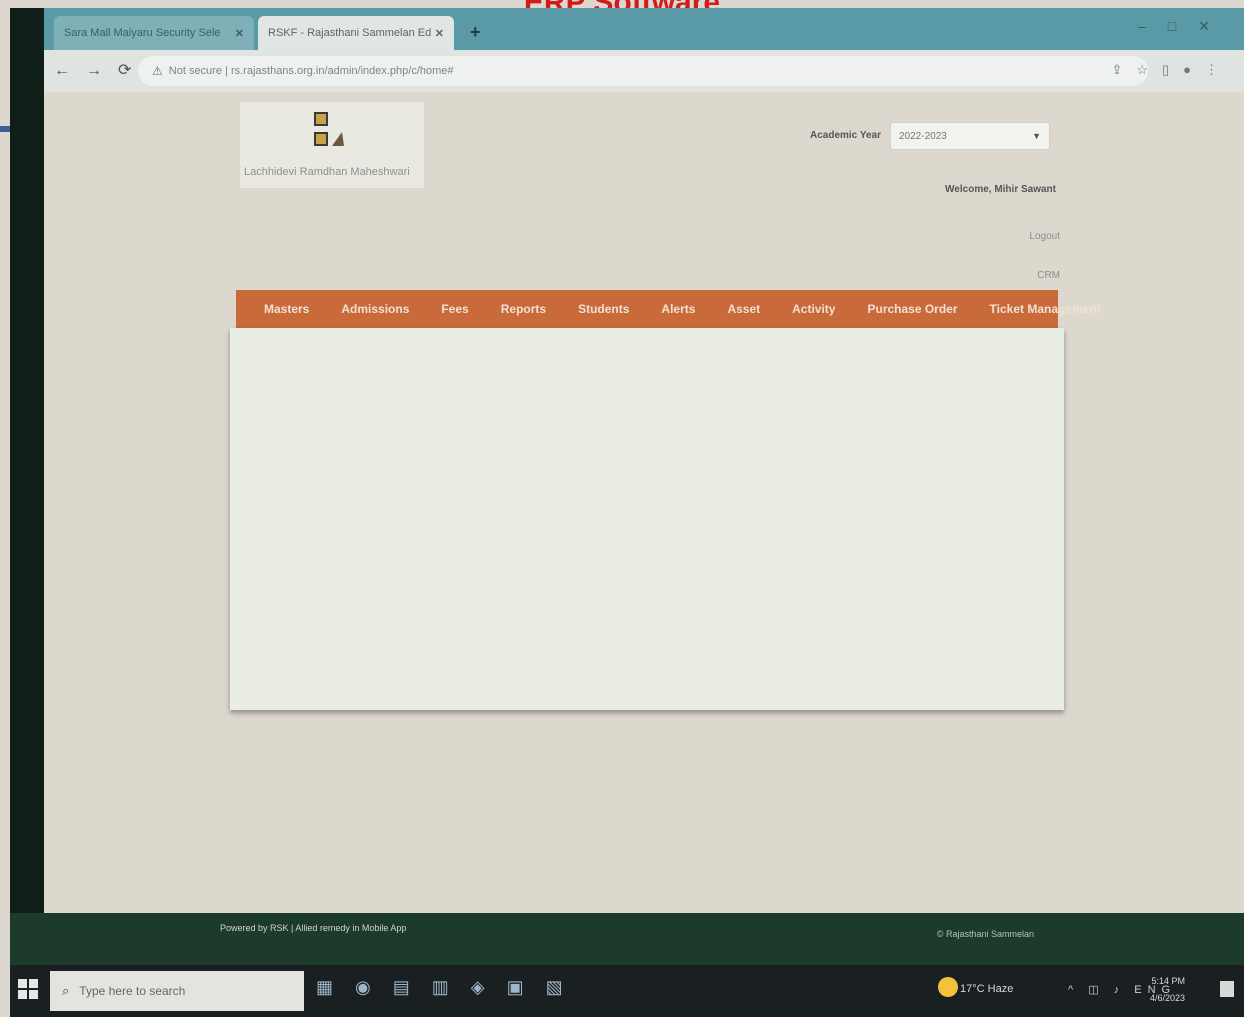 This screenshot has width=1244, height=1017. I want to click on menu-item-reports: Reports, so click(523, 309).